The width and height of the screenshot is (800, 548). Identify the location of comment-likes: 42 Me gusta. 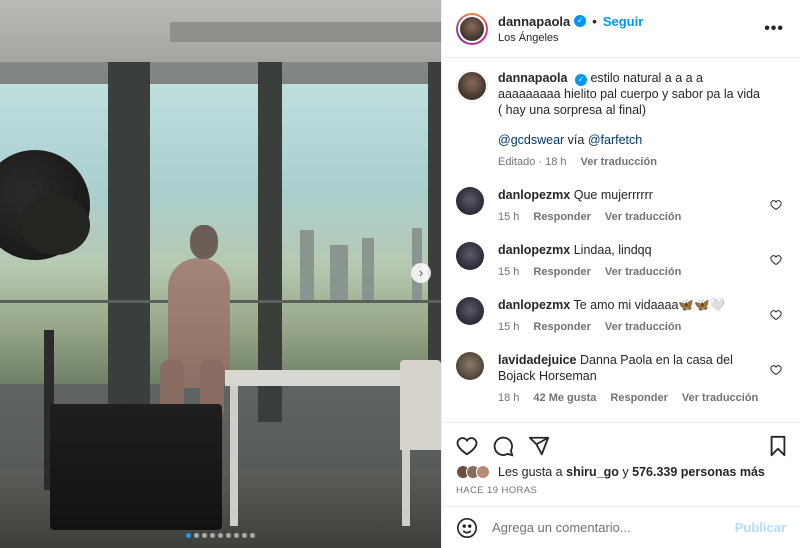
(564, 398).